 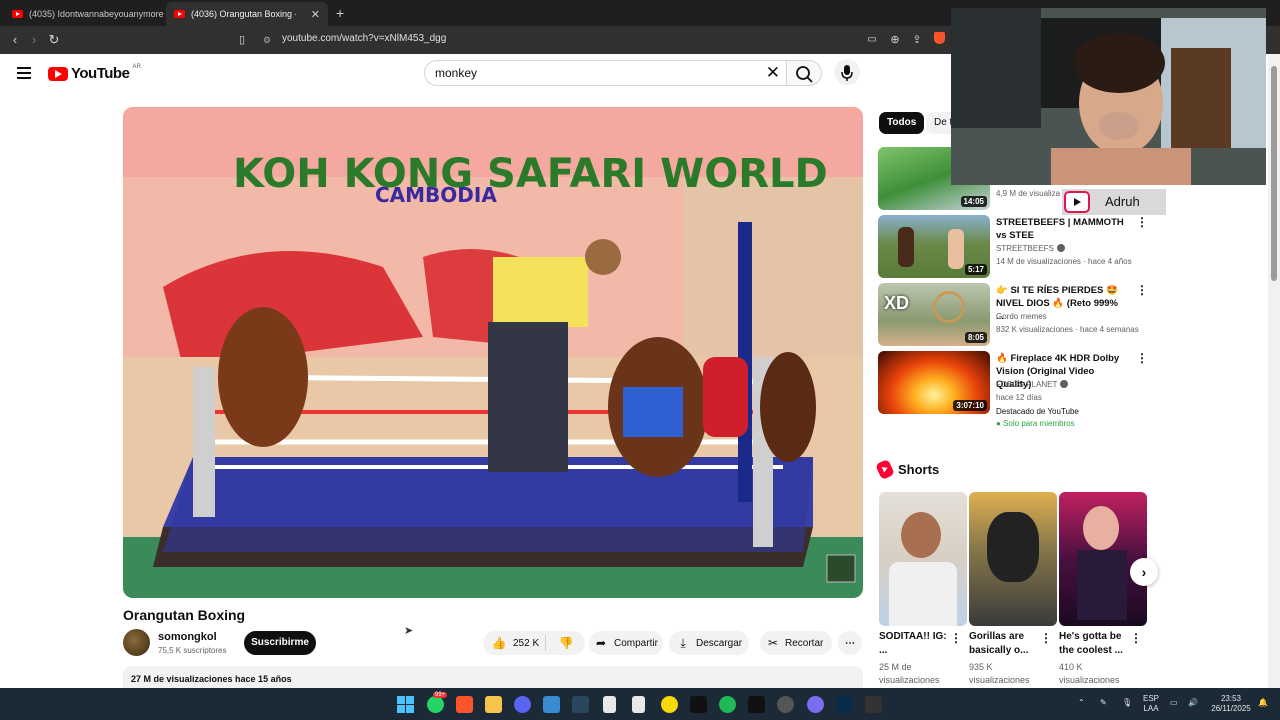 I want to click on cast-icon: ▭, so click(x=872, y=40).